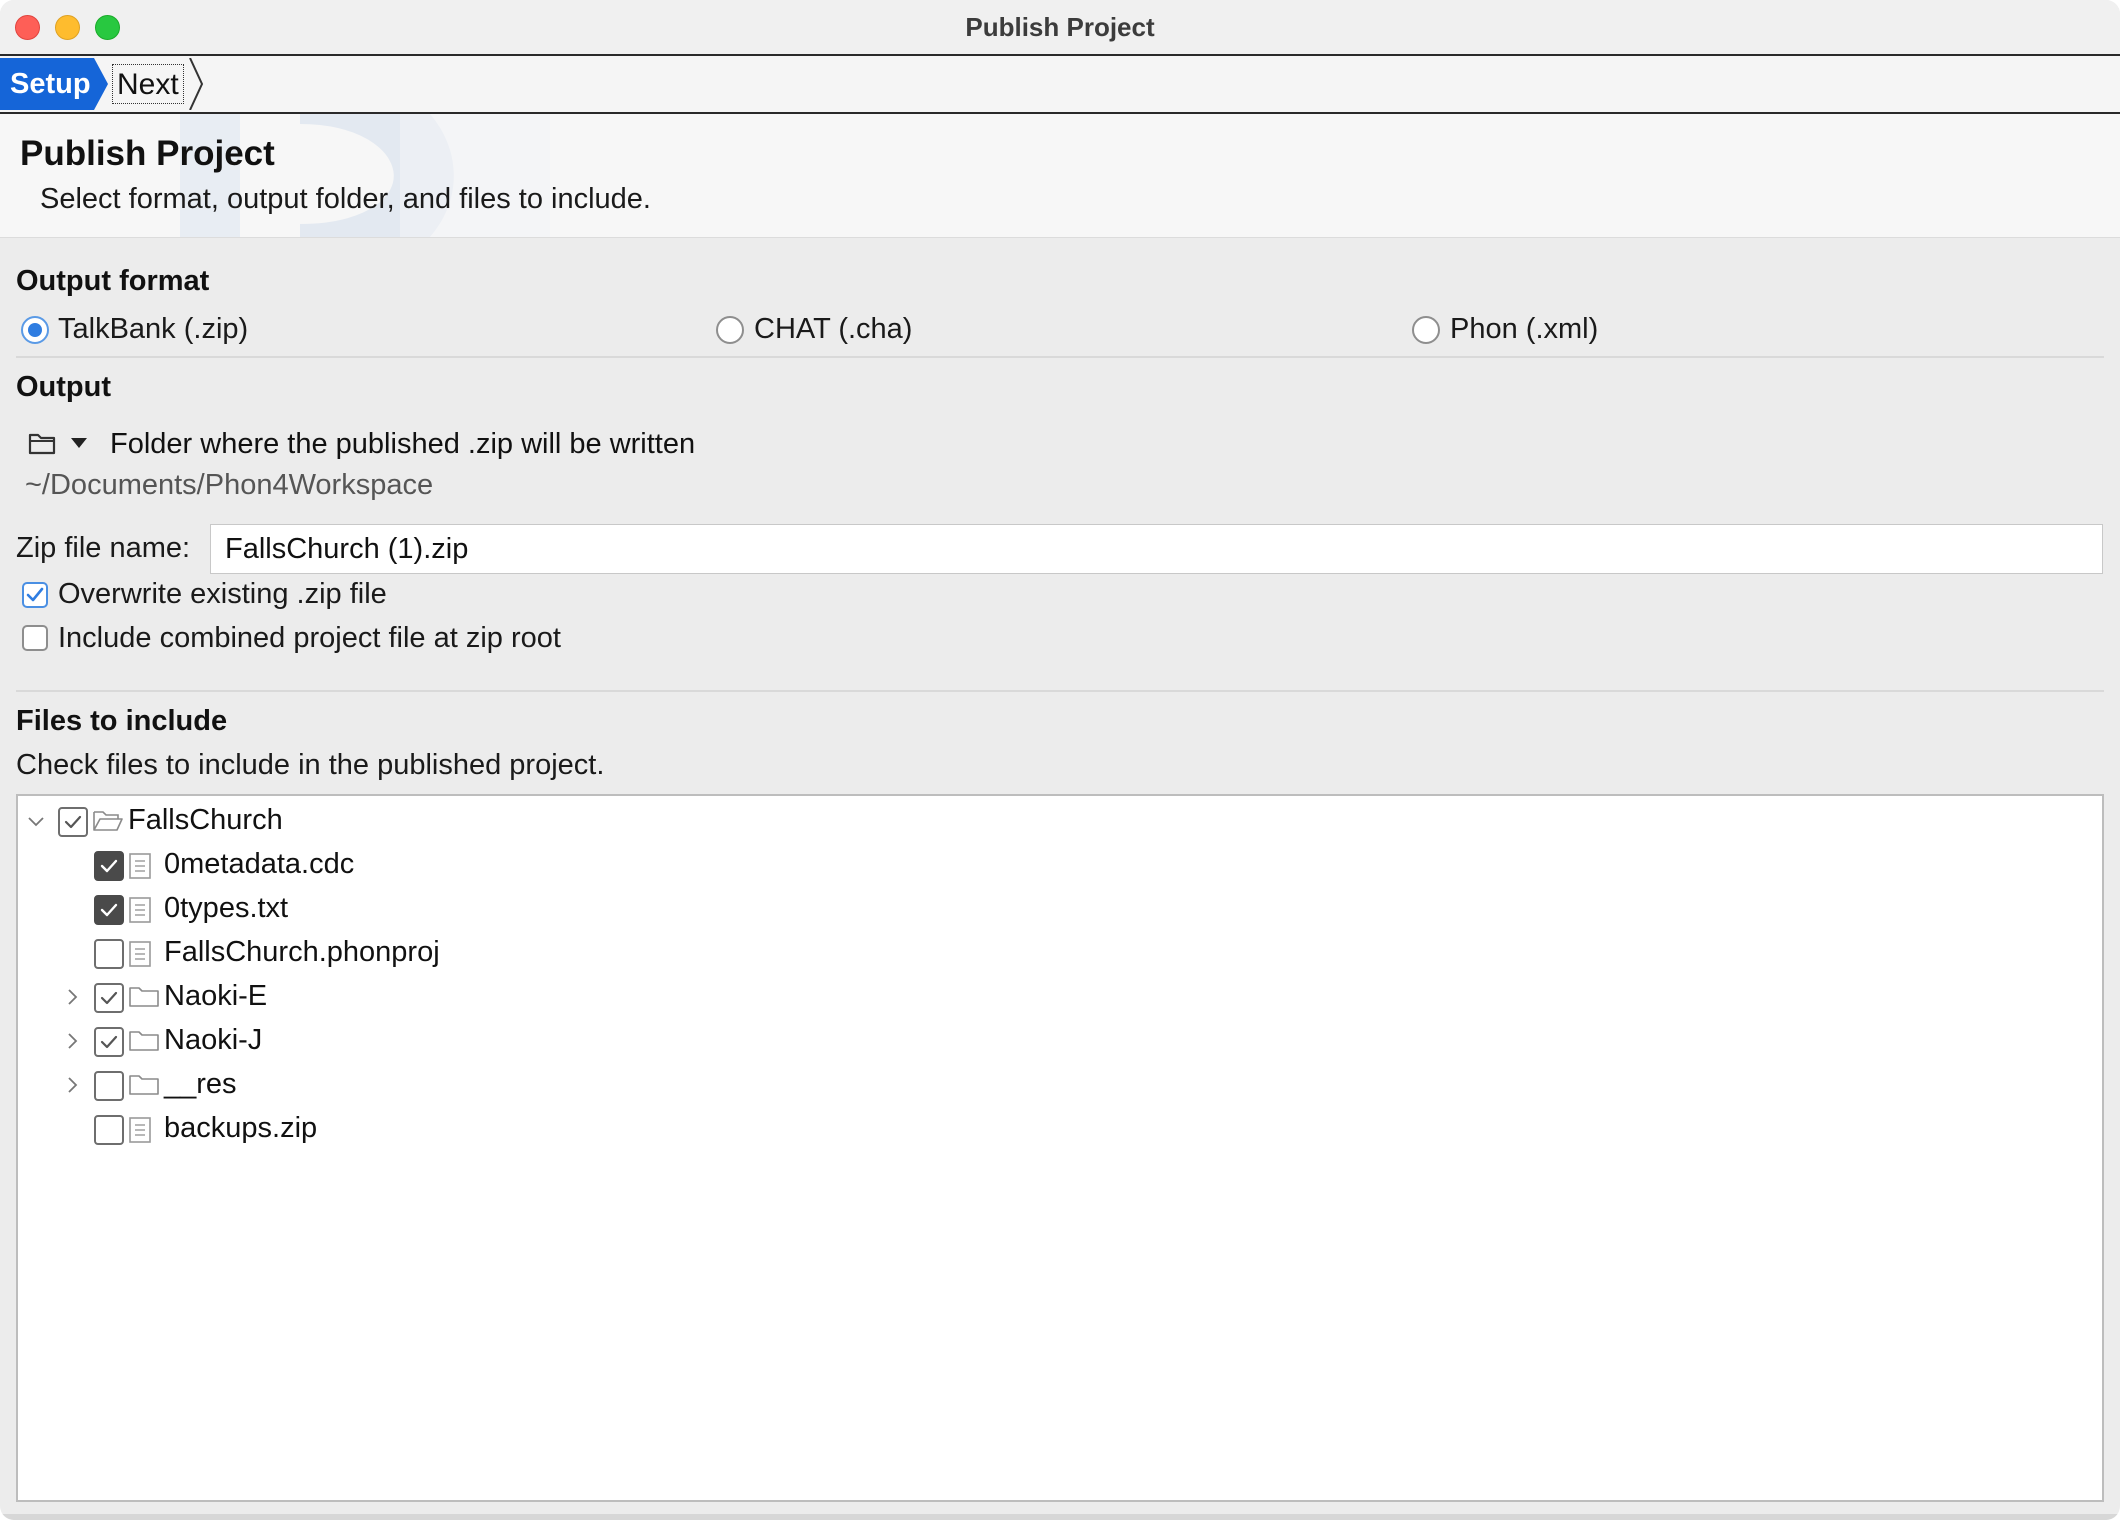 This screenshot has width=2120, height=1520. What do you see at coordinates (226, 908) in the screenshot?
I see `tree-label: 0types.txt` at bounding box center [226, 908].